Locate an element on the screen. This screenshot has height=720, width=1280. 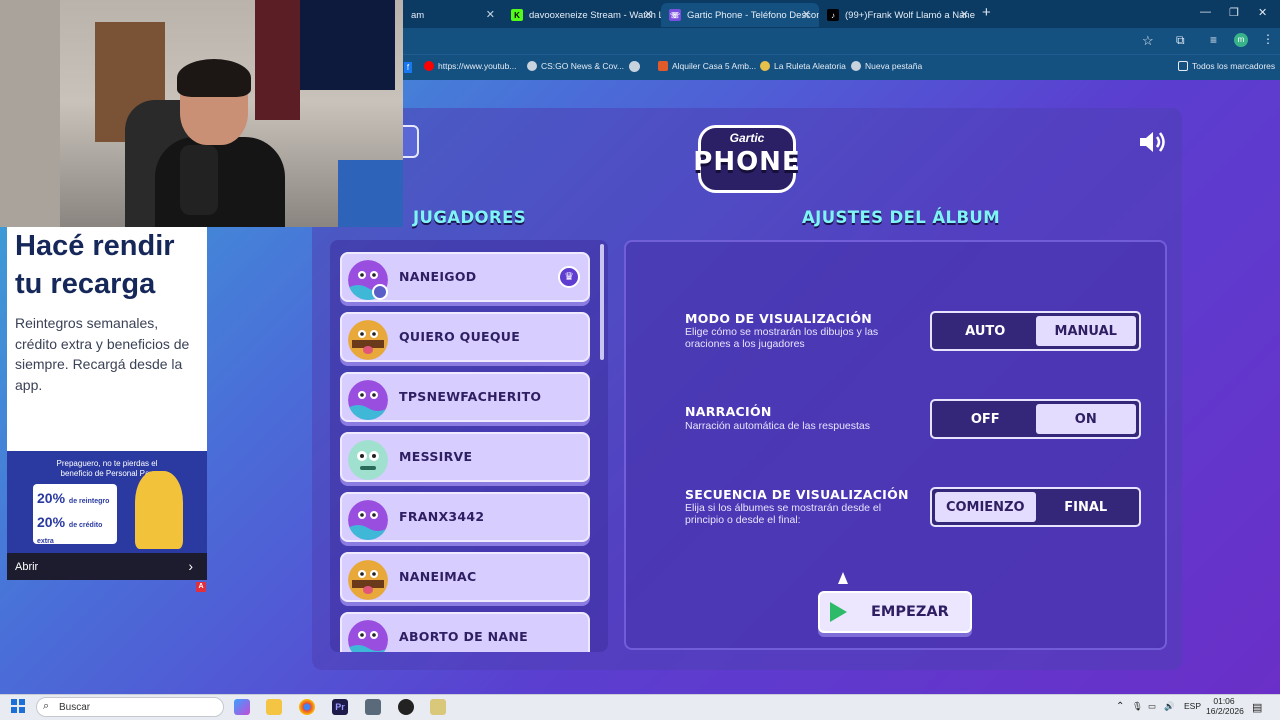
gartic-icon: ☏ is located at coordinates (675, 15).